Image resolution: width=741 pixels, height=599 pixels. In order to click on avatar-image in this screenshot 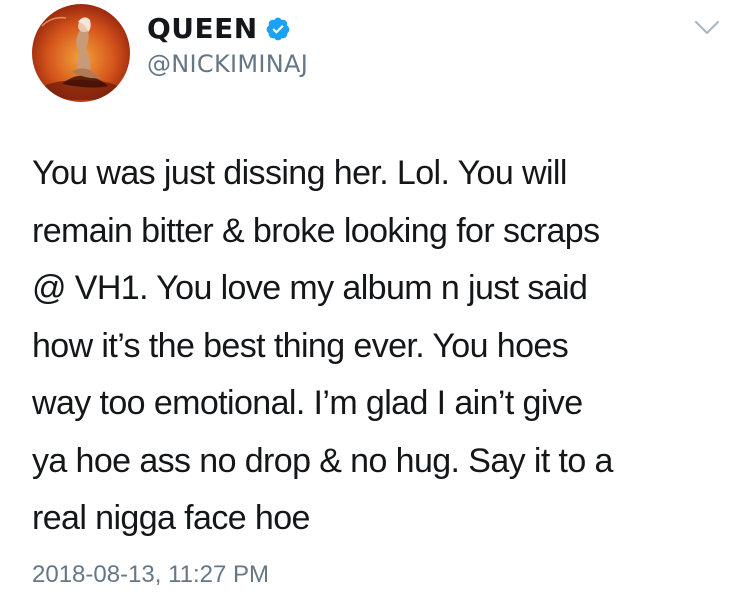, I will do `click(81, 58)`.